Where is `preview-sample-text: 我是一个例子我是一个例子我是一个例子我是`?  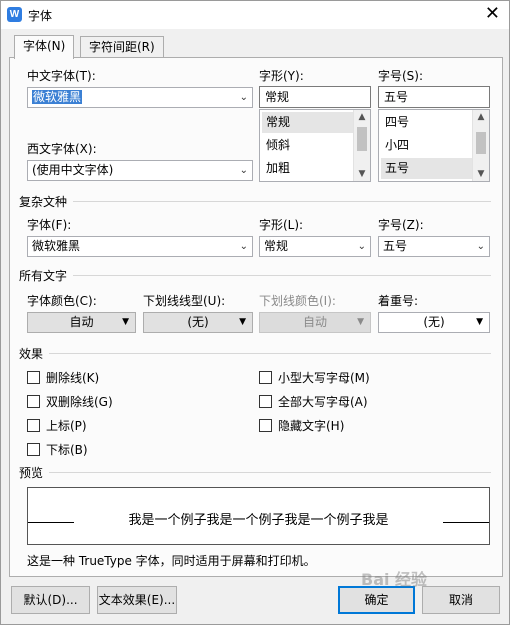 preview-sample-text: 我是一个例子我是一个例子我是一个例子我是 is located at coordinates (258, 520).